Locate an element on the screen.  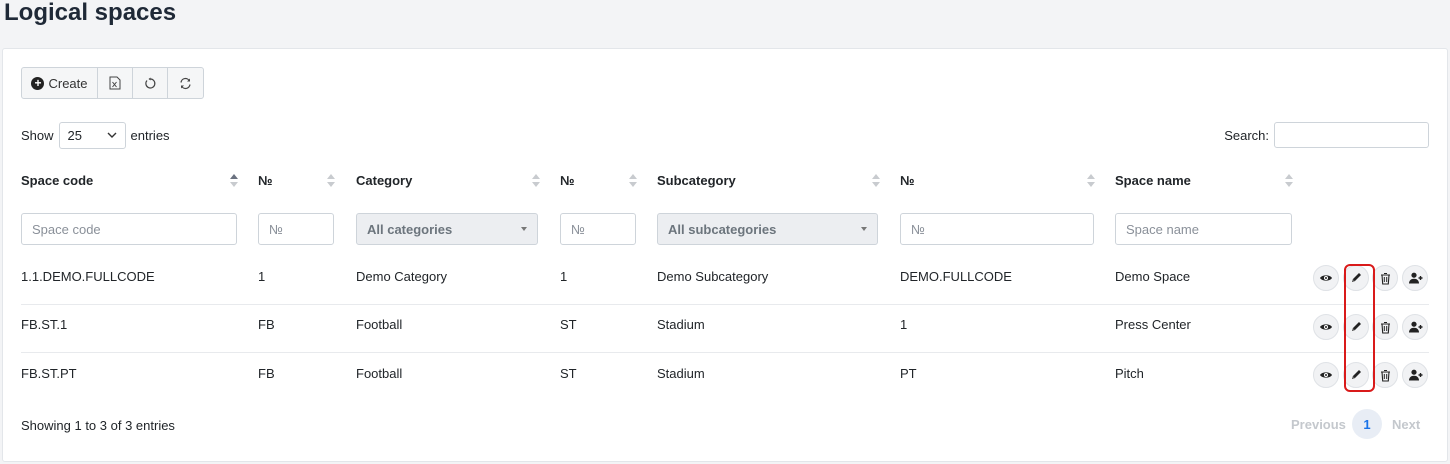
cell-space-name: Pitch is located at coordinates (1129, 373).